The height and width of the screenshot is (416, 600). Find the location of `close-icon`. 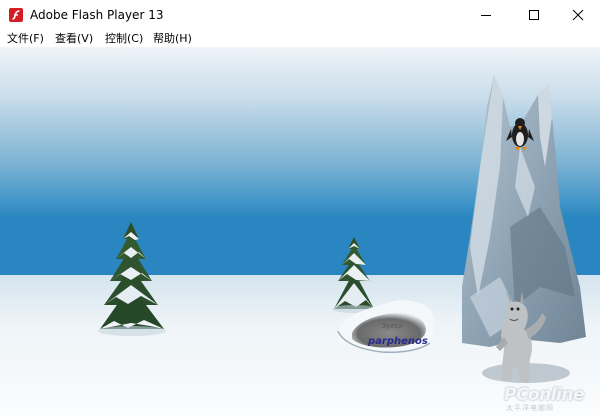

close-icon is located at coordinates (578, 15).